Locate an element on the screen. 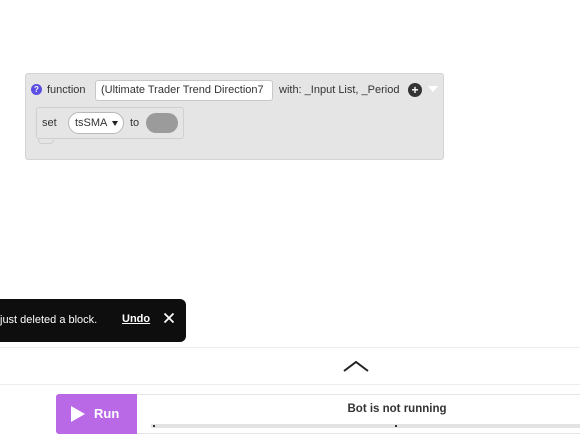 The image size is (580, 439). toast-message: just deleted a block. is located at coordinates (49, 320).